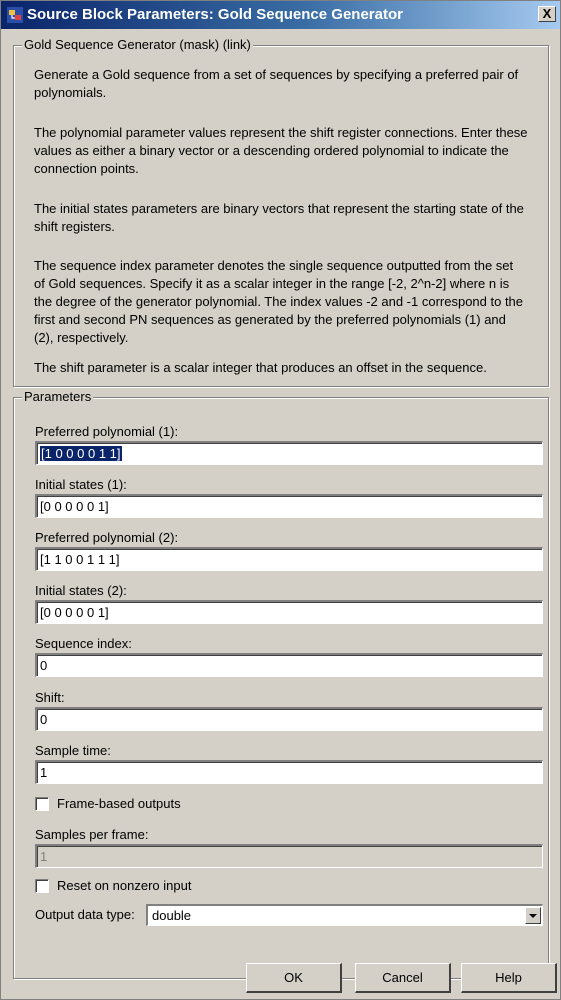  I want to click on pref-poly-1-field: [1 0 0 0 0 1 1], so click(289, 453).